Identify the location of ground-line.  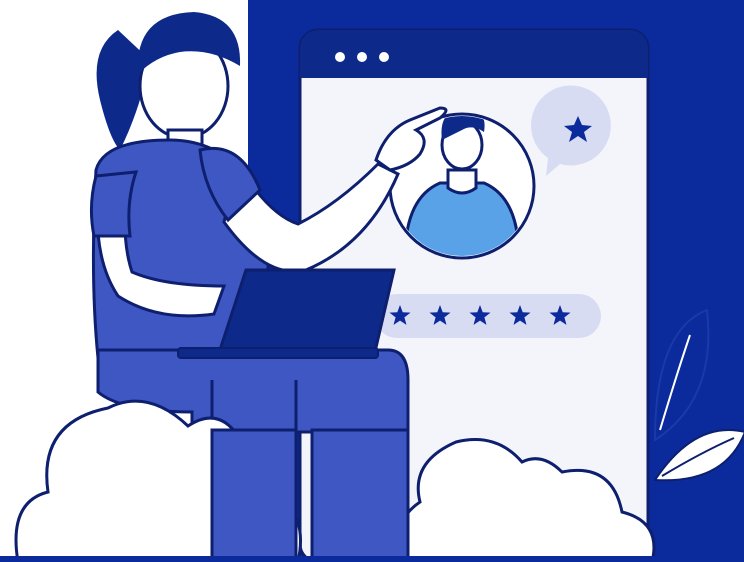
(372, 559).